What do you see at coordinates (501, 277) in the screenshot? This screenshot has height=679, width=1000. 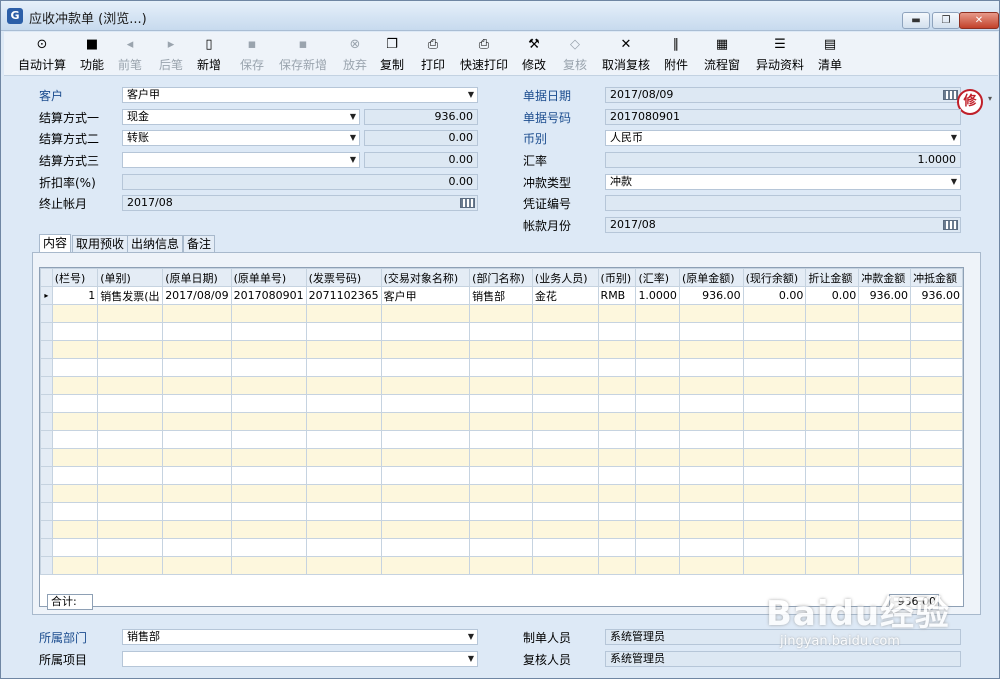 I see `column-header: (部门名称)` at bounding box center [501, 277].